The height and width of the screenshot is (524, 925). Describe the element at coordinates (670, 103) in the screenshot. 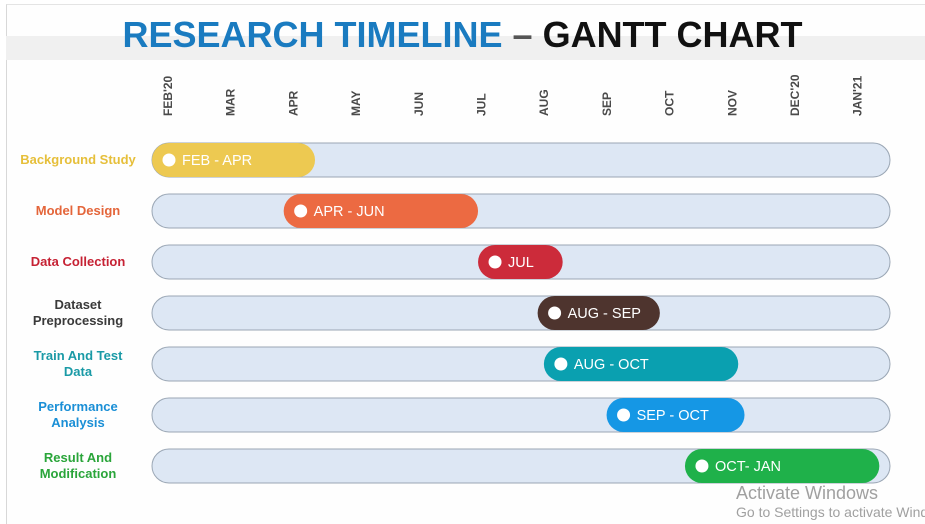

I see `month-tick-label: OCT` at that location.